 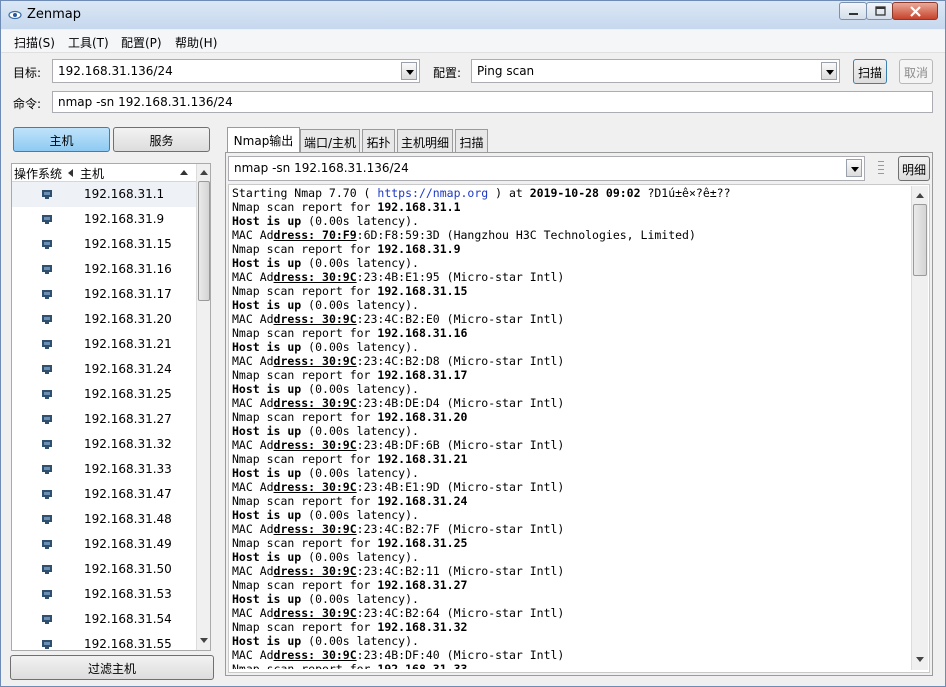 I want to click on output-fragment: Starting Nmap 7.70 (, so click(x=305, y=193).